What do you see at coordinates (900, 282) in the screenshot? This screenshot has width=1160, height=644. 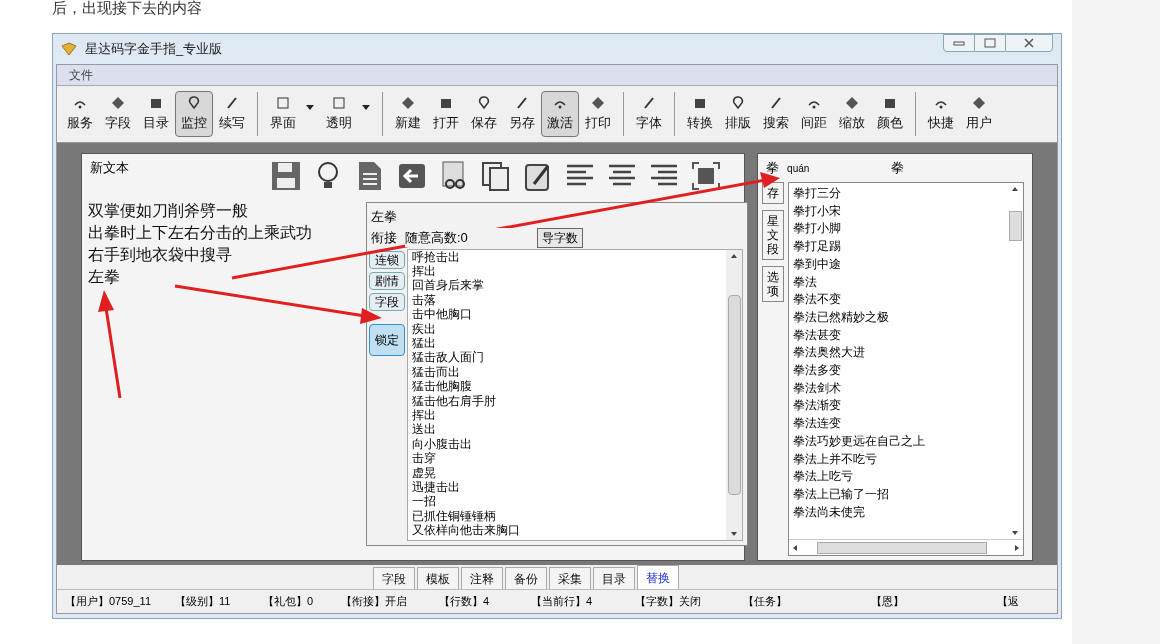 I see `phrase-item: 拳法` at bounding box center [900, 282].